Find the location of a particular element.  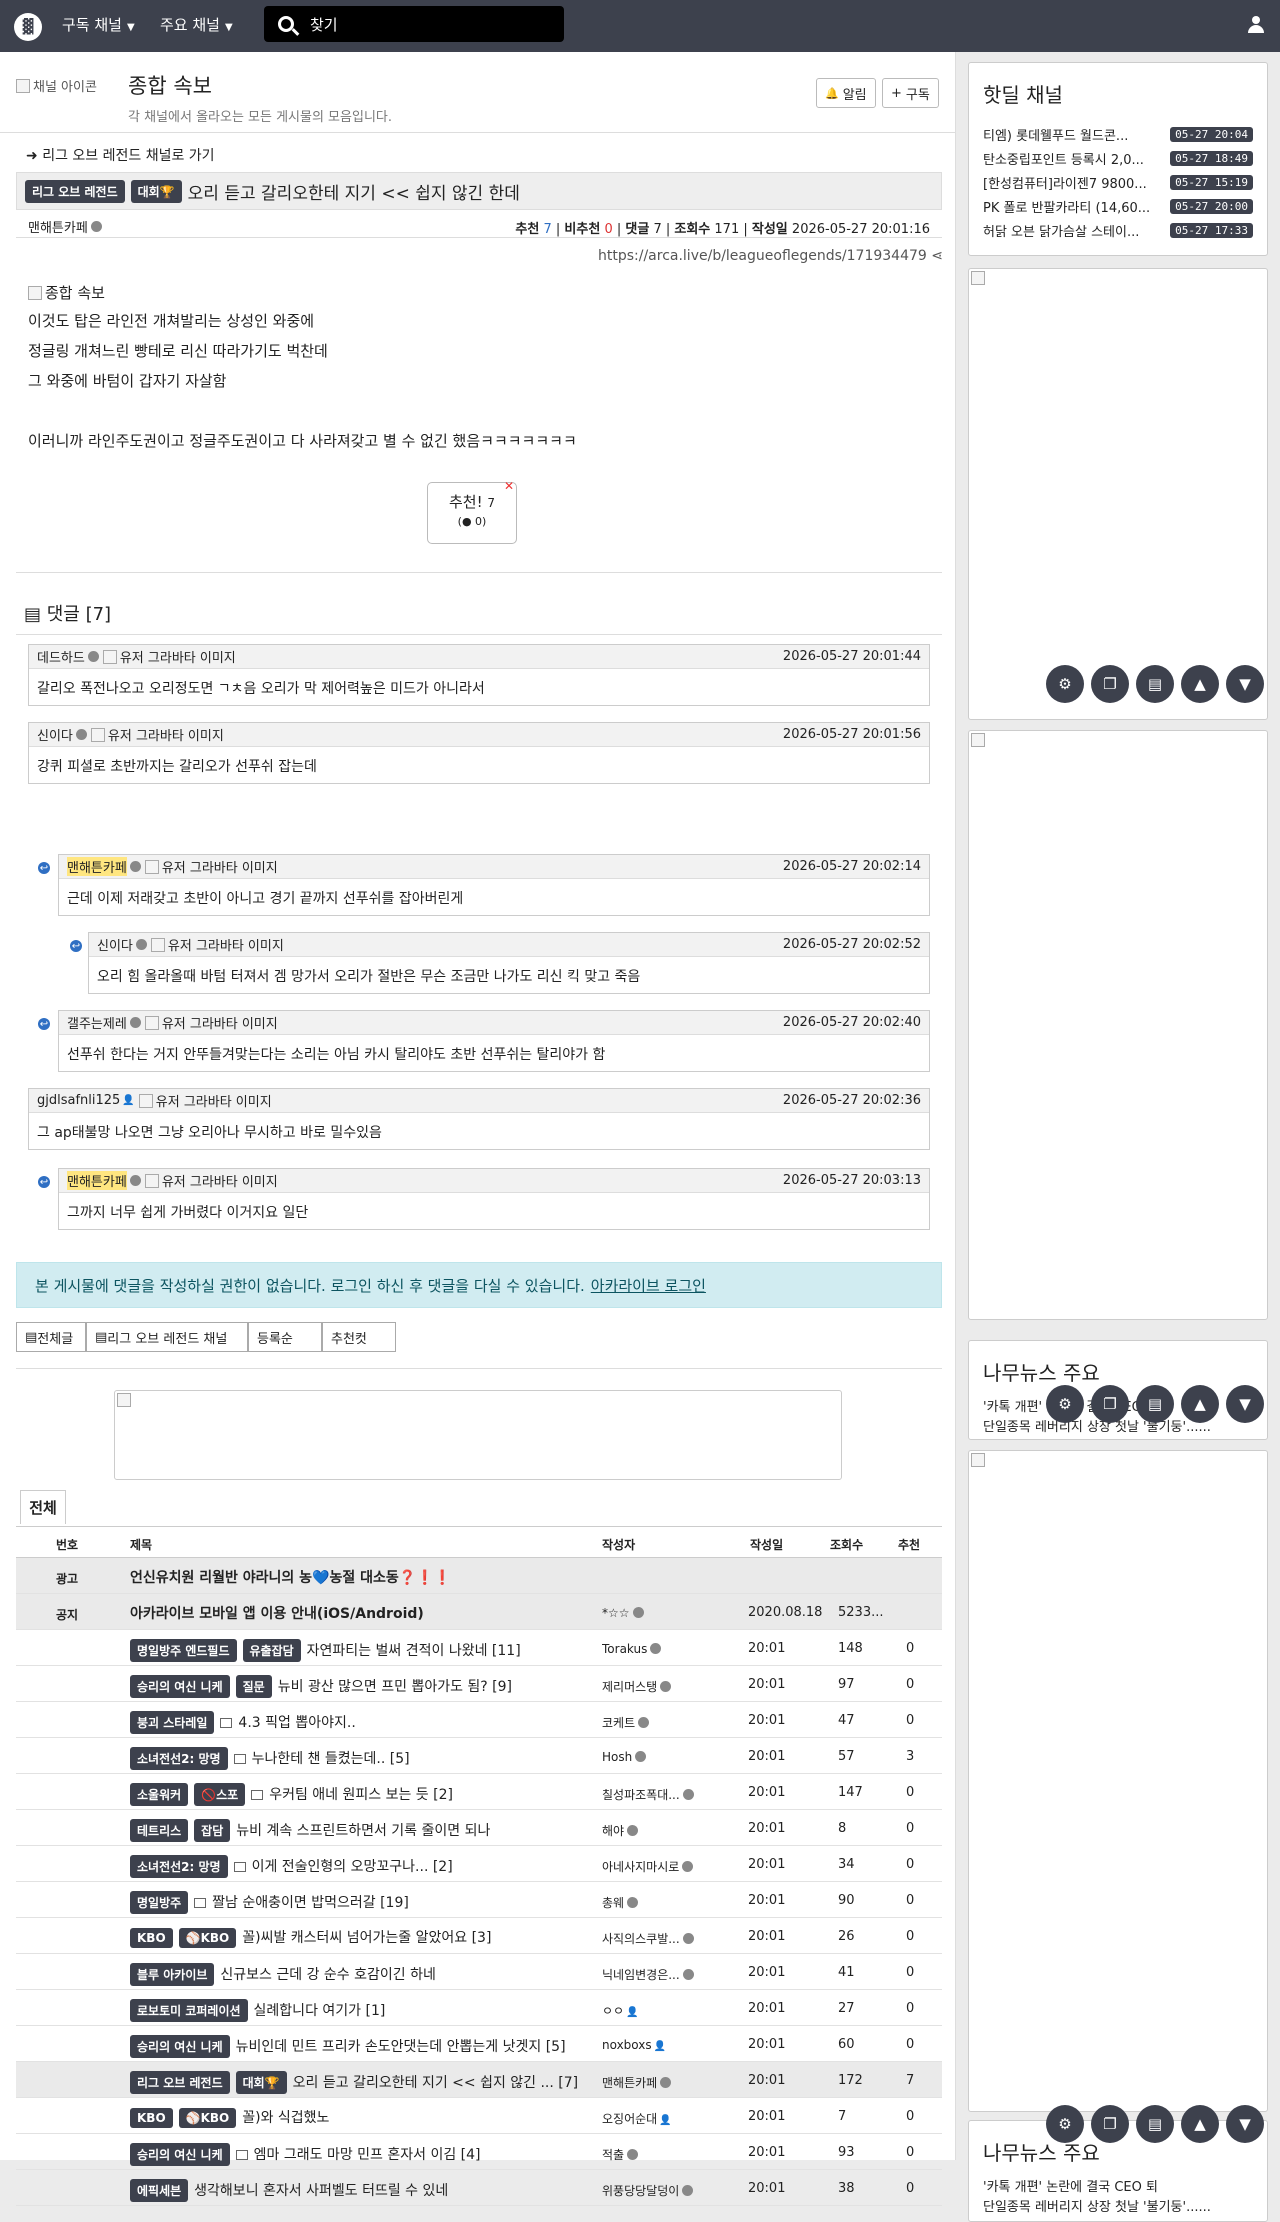

article-author: 맨해튼카페 is located at coordinates (58, 226).